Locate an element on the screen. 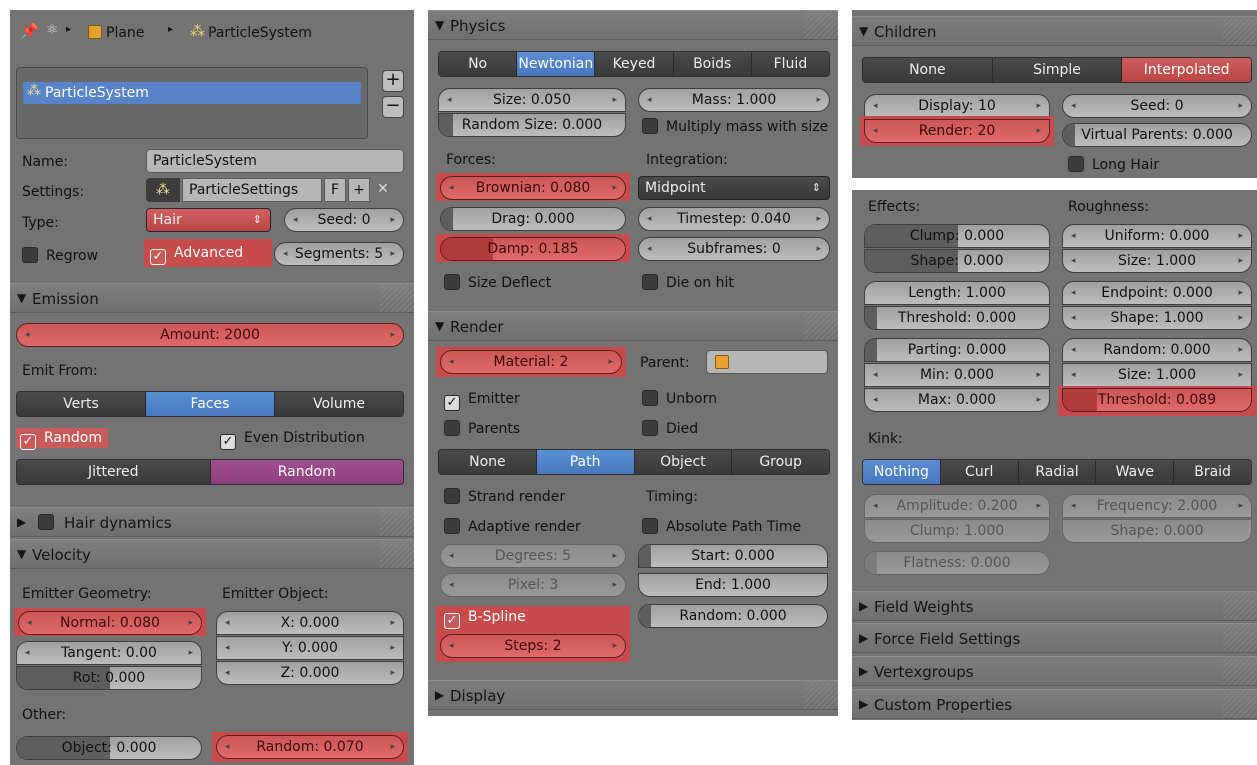 This screenshot has height=765, width=1257. threshold-field: Threshold: 0.000 is located at coordinates (957, 318).